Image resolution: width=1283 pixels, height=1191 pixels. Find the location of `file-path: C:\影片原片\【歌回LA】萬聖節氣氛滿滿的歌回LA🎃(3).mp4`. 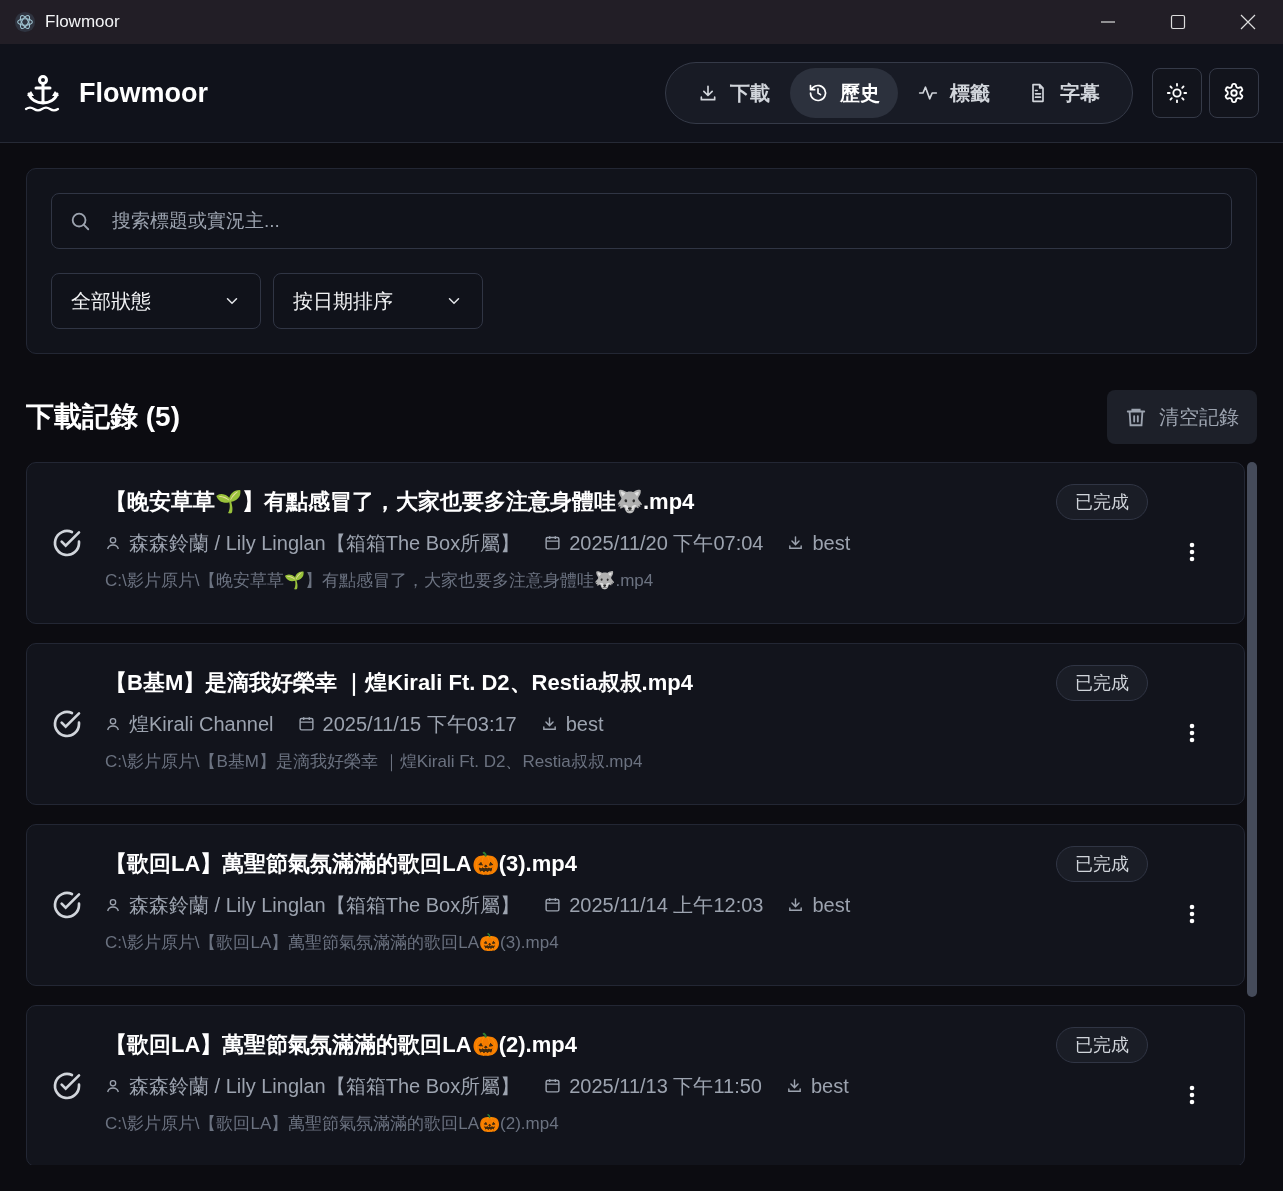

file-path: C:\影片原片\【歌回LA】萬聖節氣氛滿滿的歌回LA🎃(3).mp4 is located at coordinates (332, 942).